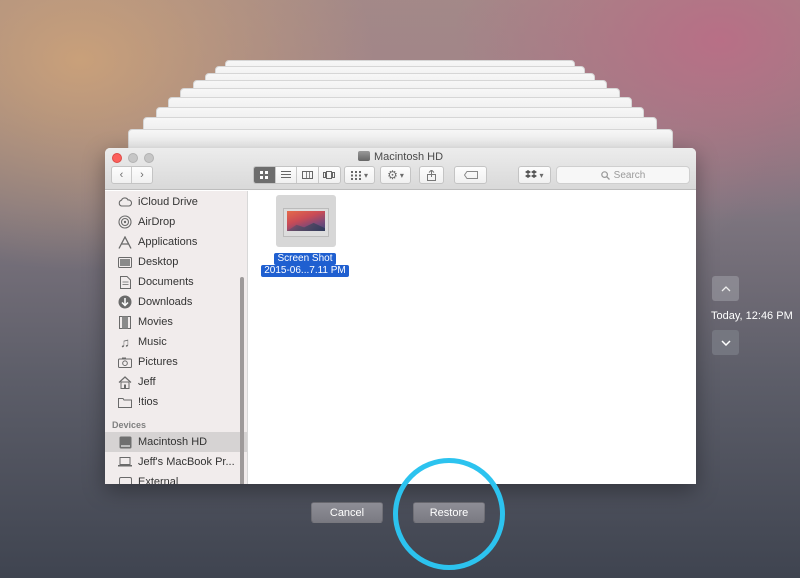  I want to click on music-icon: ♫, so click(125, 342).